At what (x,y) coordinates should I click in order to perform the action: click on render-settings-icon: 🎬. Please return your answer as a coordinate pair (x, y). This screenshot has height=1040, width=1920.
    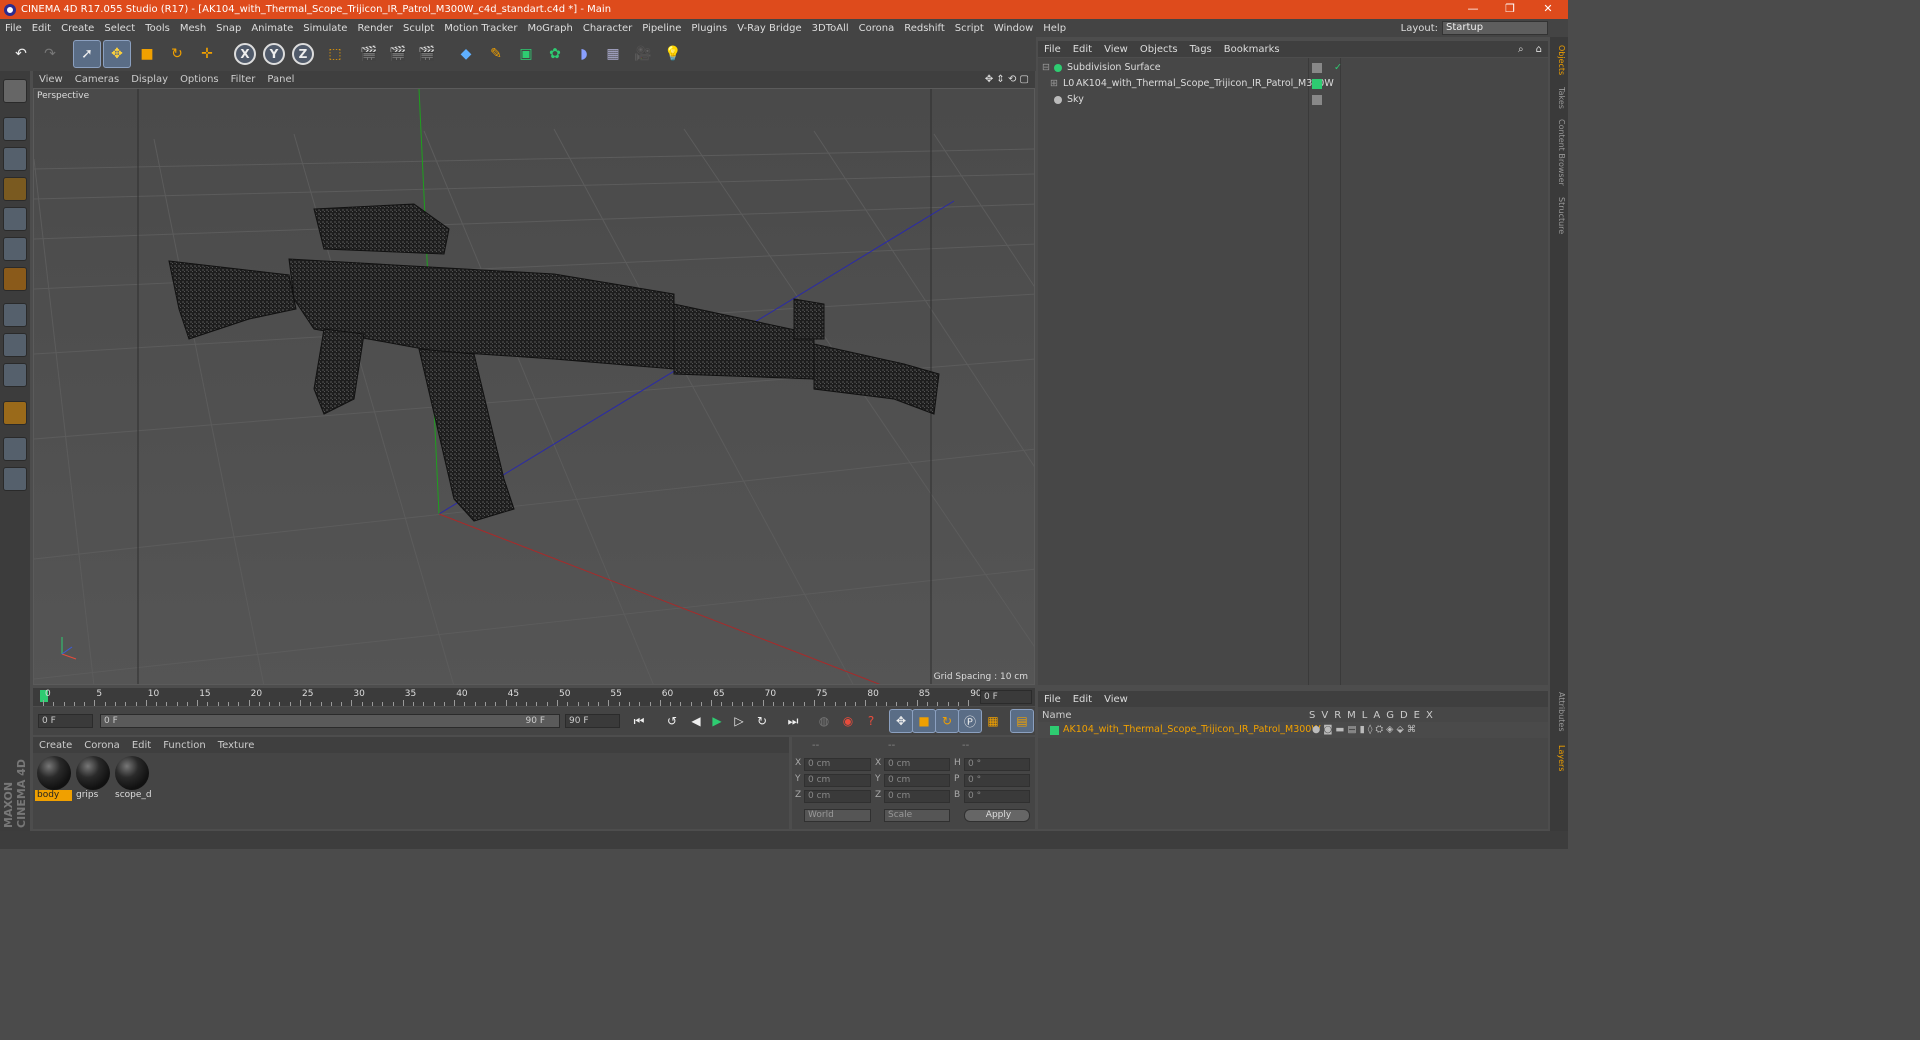
    Looking at the image, I should click on (427, 54).